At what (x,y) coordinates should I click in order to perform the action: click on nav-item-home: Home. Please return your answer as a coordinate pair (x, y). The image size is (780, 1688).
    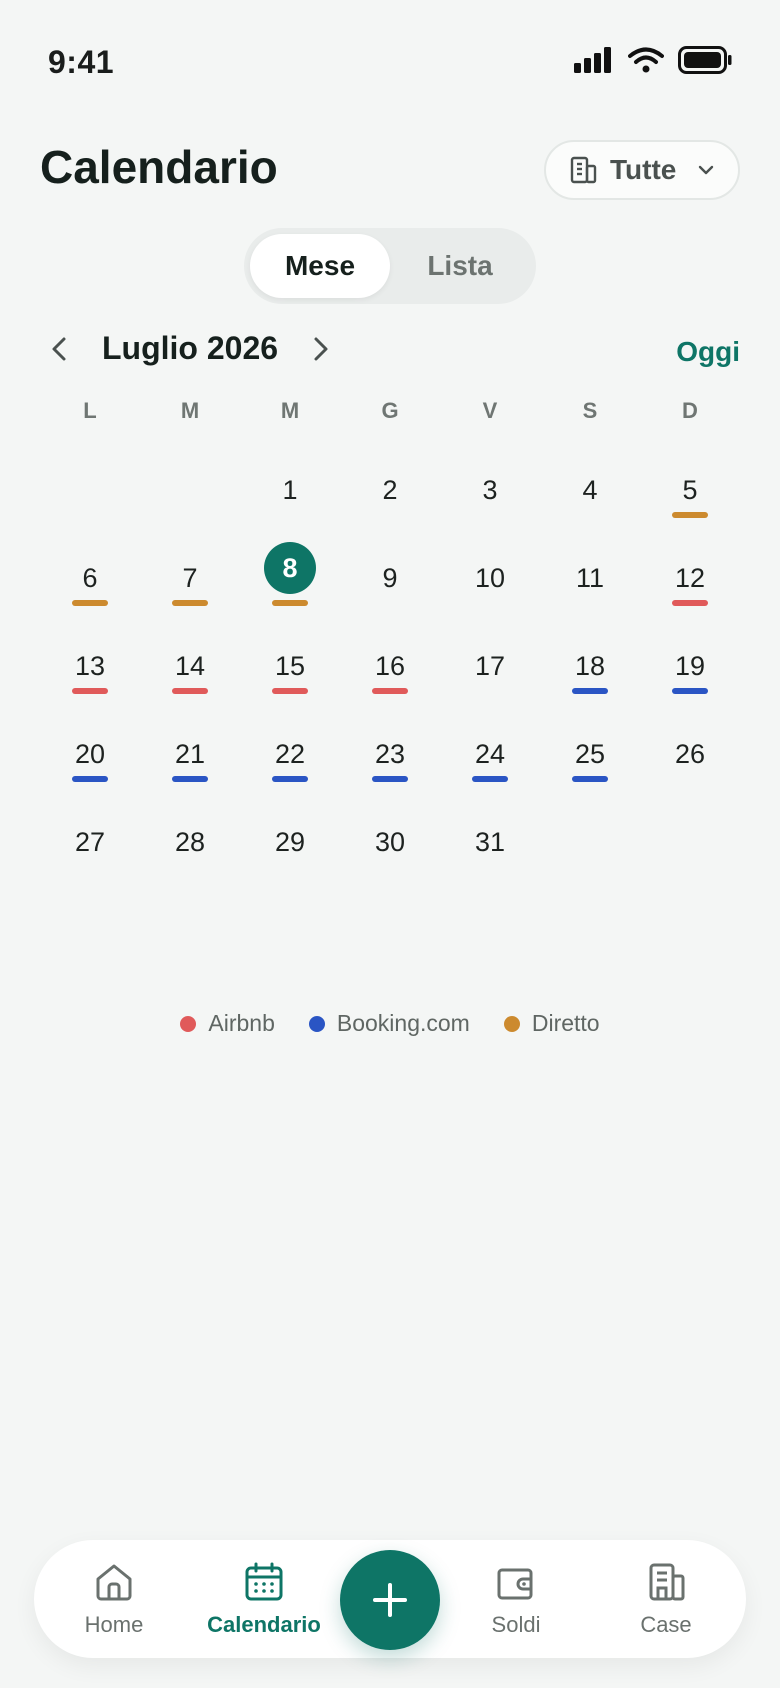
    Looking at the image, I should click on (114, 1599).